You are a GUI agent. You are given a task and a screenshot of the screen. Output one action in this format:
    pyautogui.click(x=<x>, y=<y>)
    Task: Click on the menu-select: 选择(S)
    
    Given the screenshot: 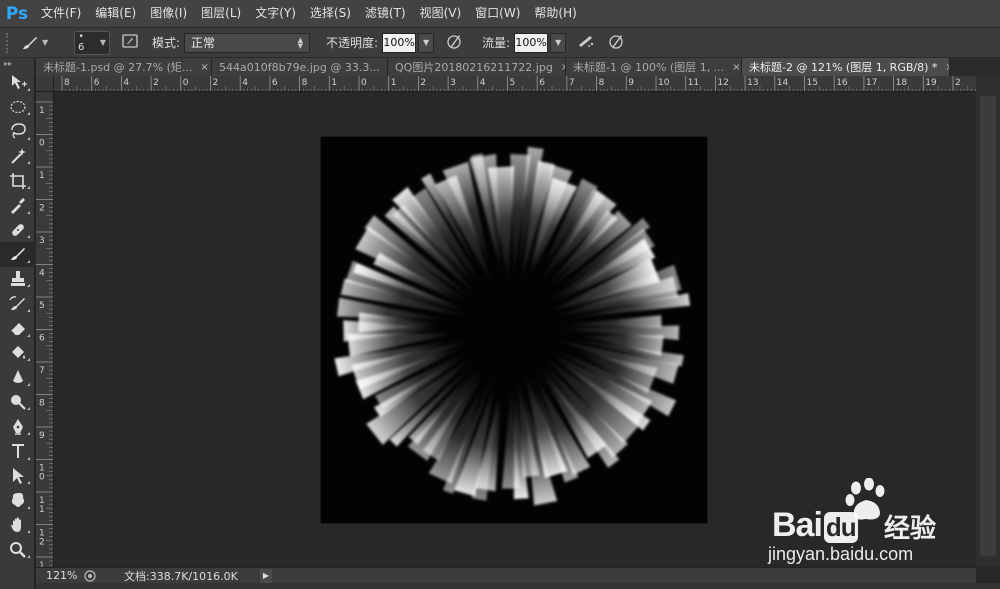 What is the action you would take?
    pyautogui.click(x=330, y=13)
    